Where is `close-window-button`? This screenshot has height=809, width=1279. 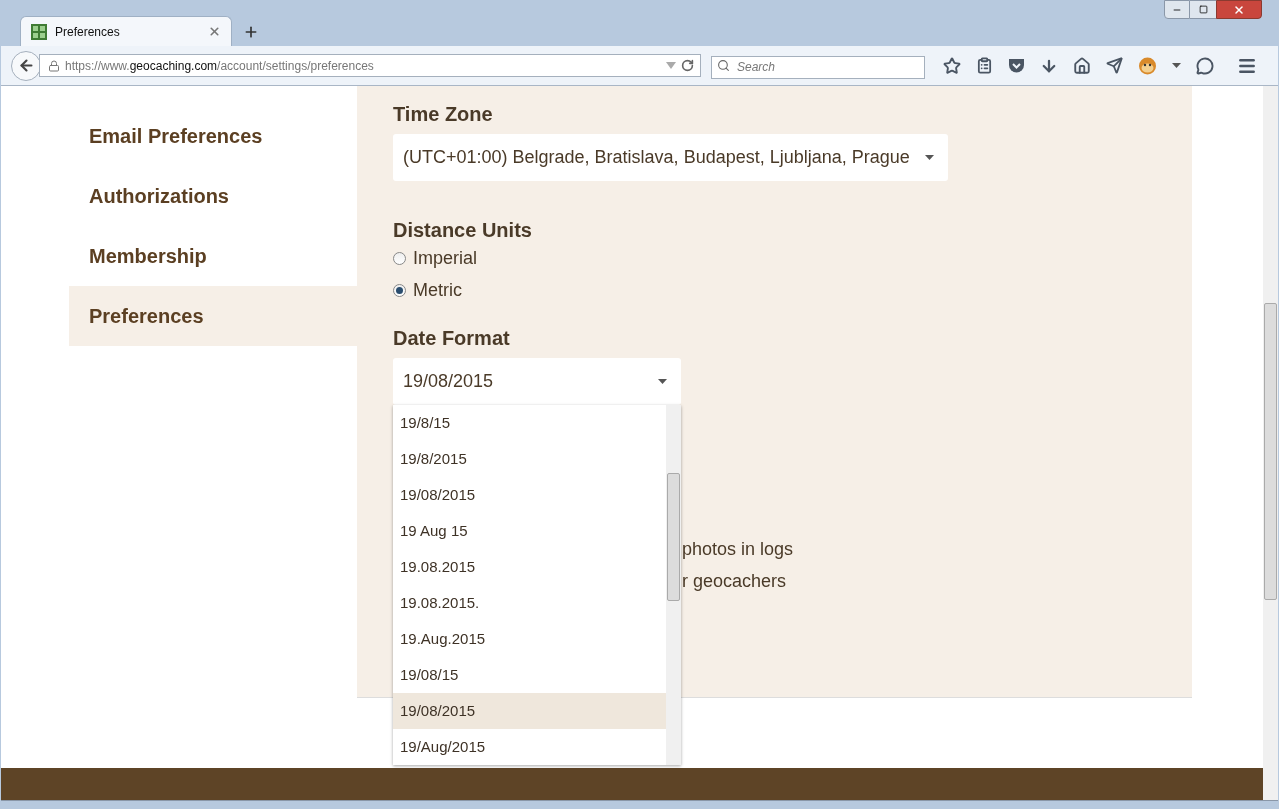
close-window-button is located at coordinates (1239, 9).